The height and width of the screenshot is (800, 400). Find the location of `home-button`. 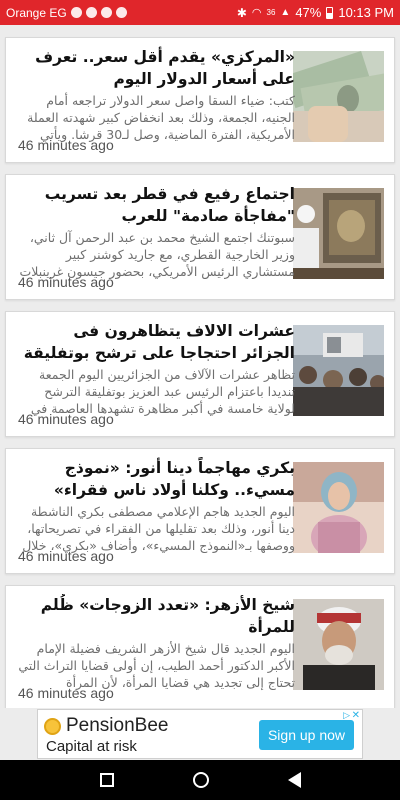

home-button is located at coordinates (200, 780).